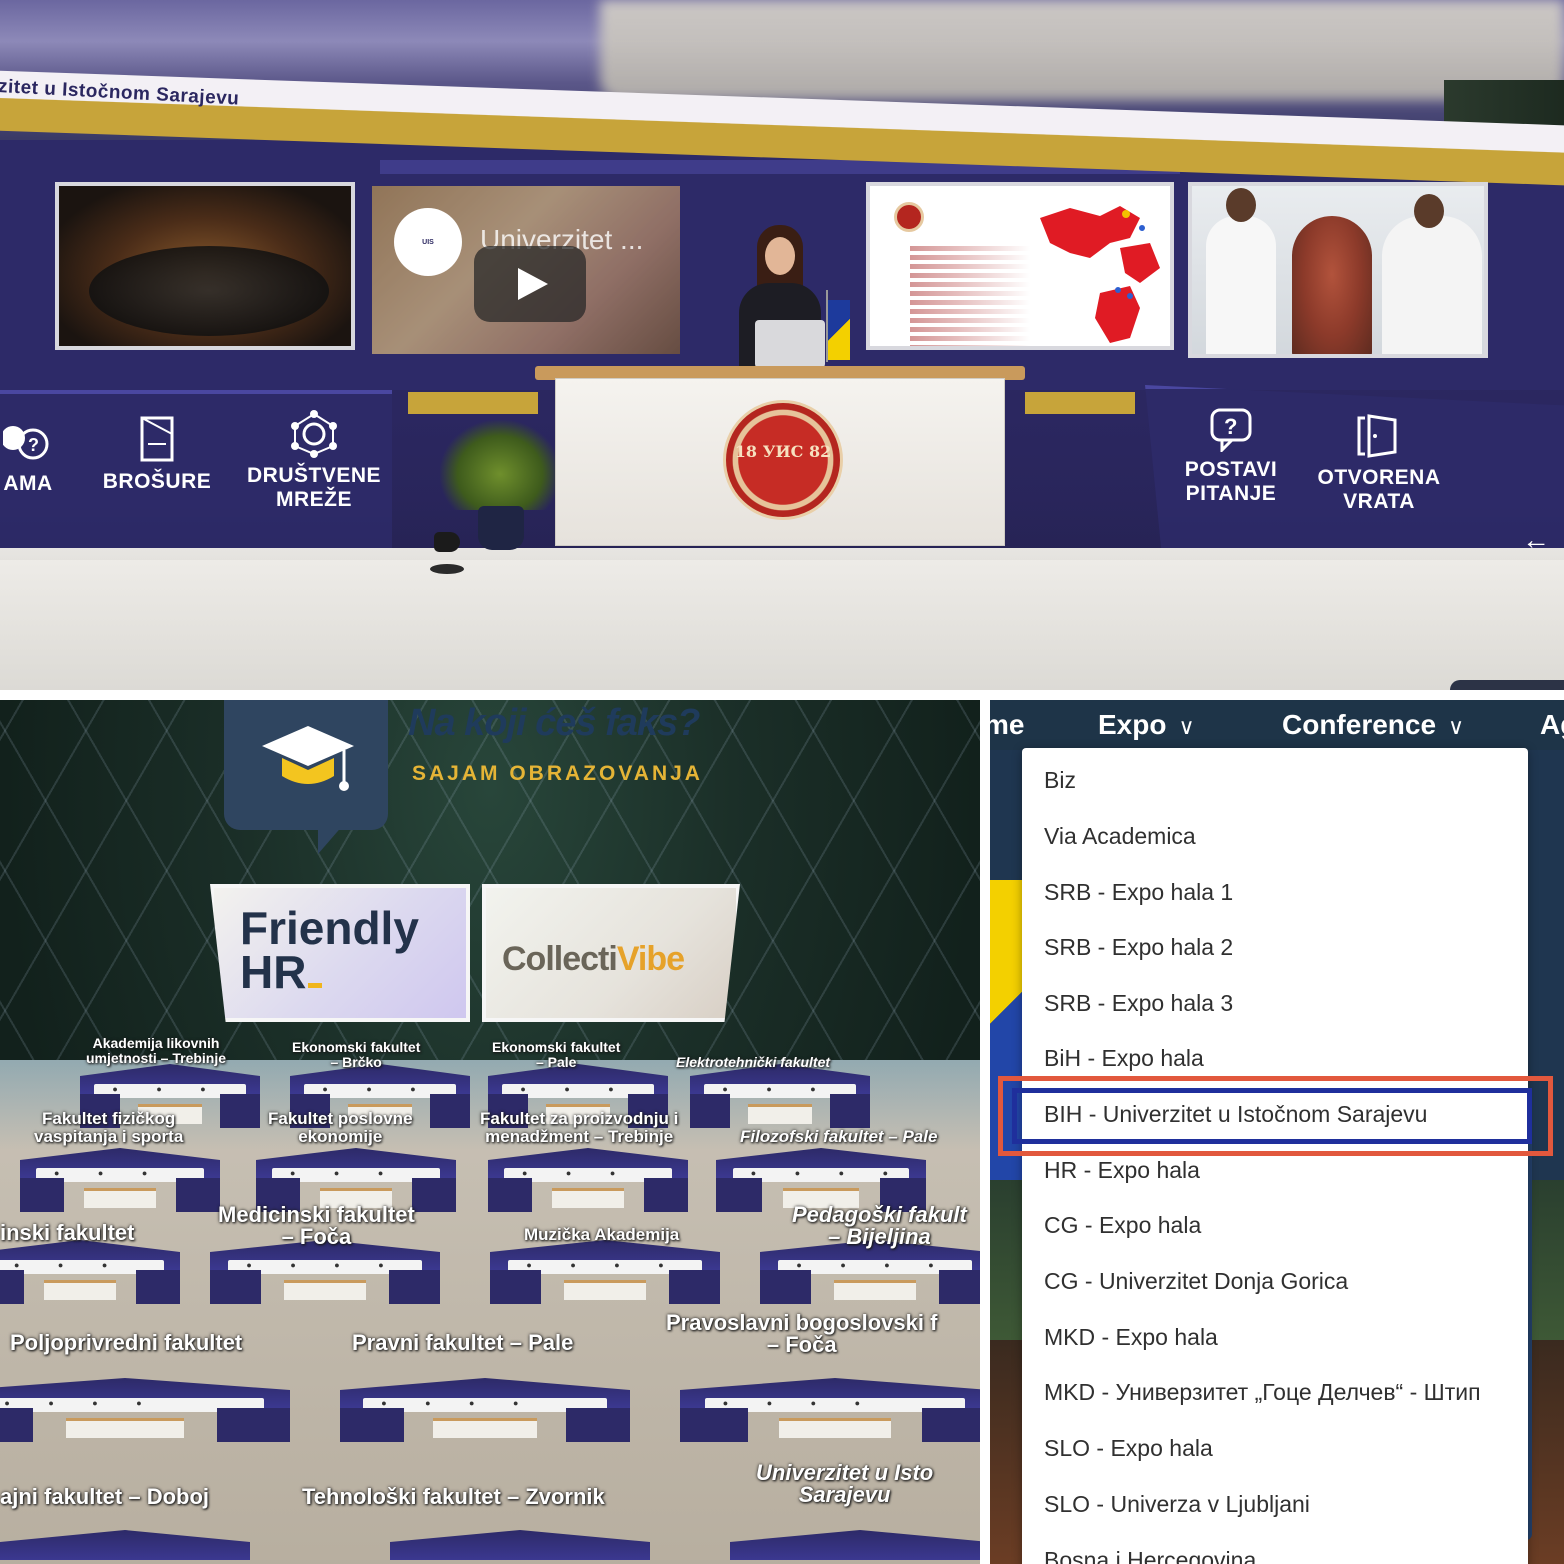 Image resolution: width=1564 pixels, height=1564 pixels. Describe the element at coordinates (26, 443) in the screenshot. I see `question-bubbles-icon: ?` at that location.